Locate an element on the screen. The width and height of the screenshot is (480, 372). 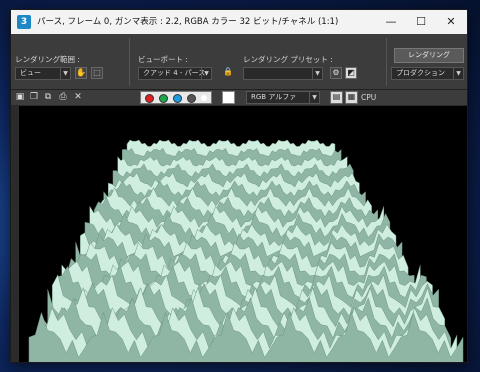
render-area-dropdown: ビュー ▼ is located at coordinates (43, 73).